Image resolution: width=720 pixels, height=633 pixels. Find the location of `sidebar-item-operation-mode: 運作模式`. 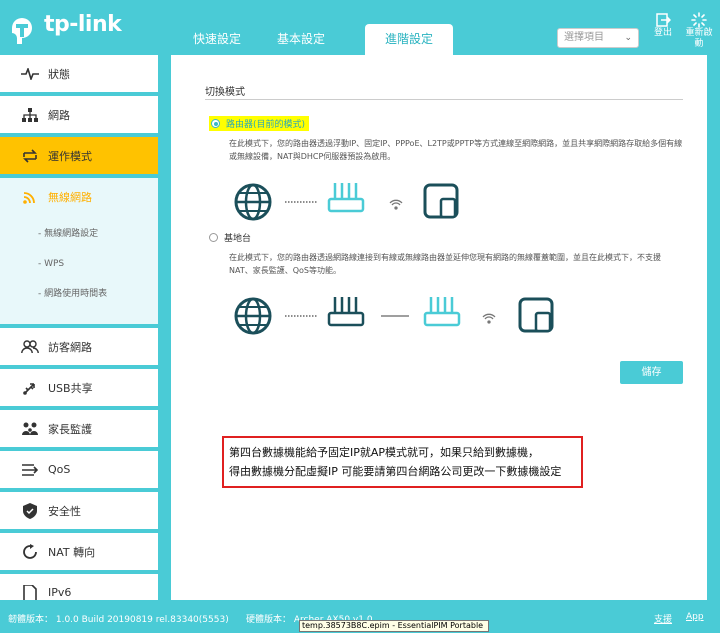

sidebar-item-operation-mode: 運作模式 is located at coordinates (79, 155).